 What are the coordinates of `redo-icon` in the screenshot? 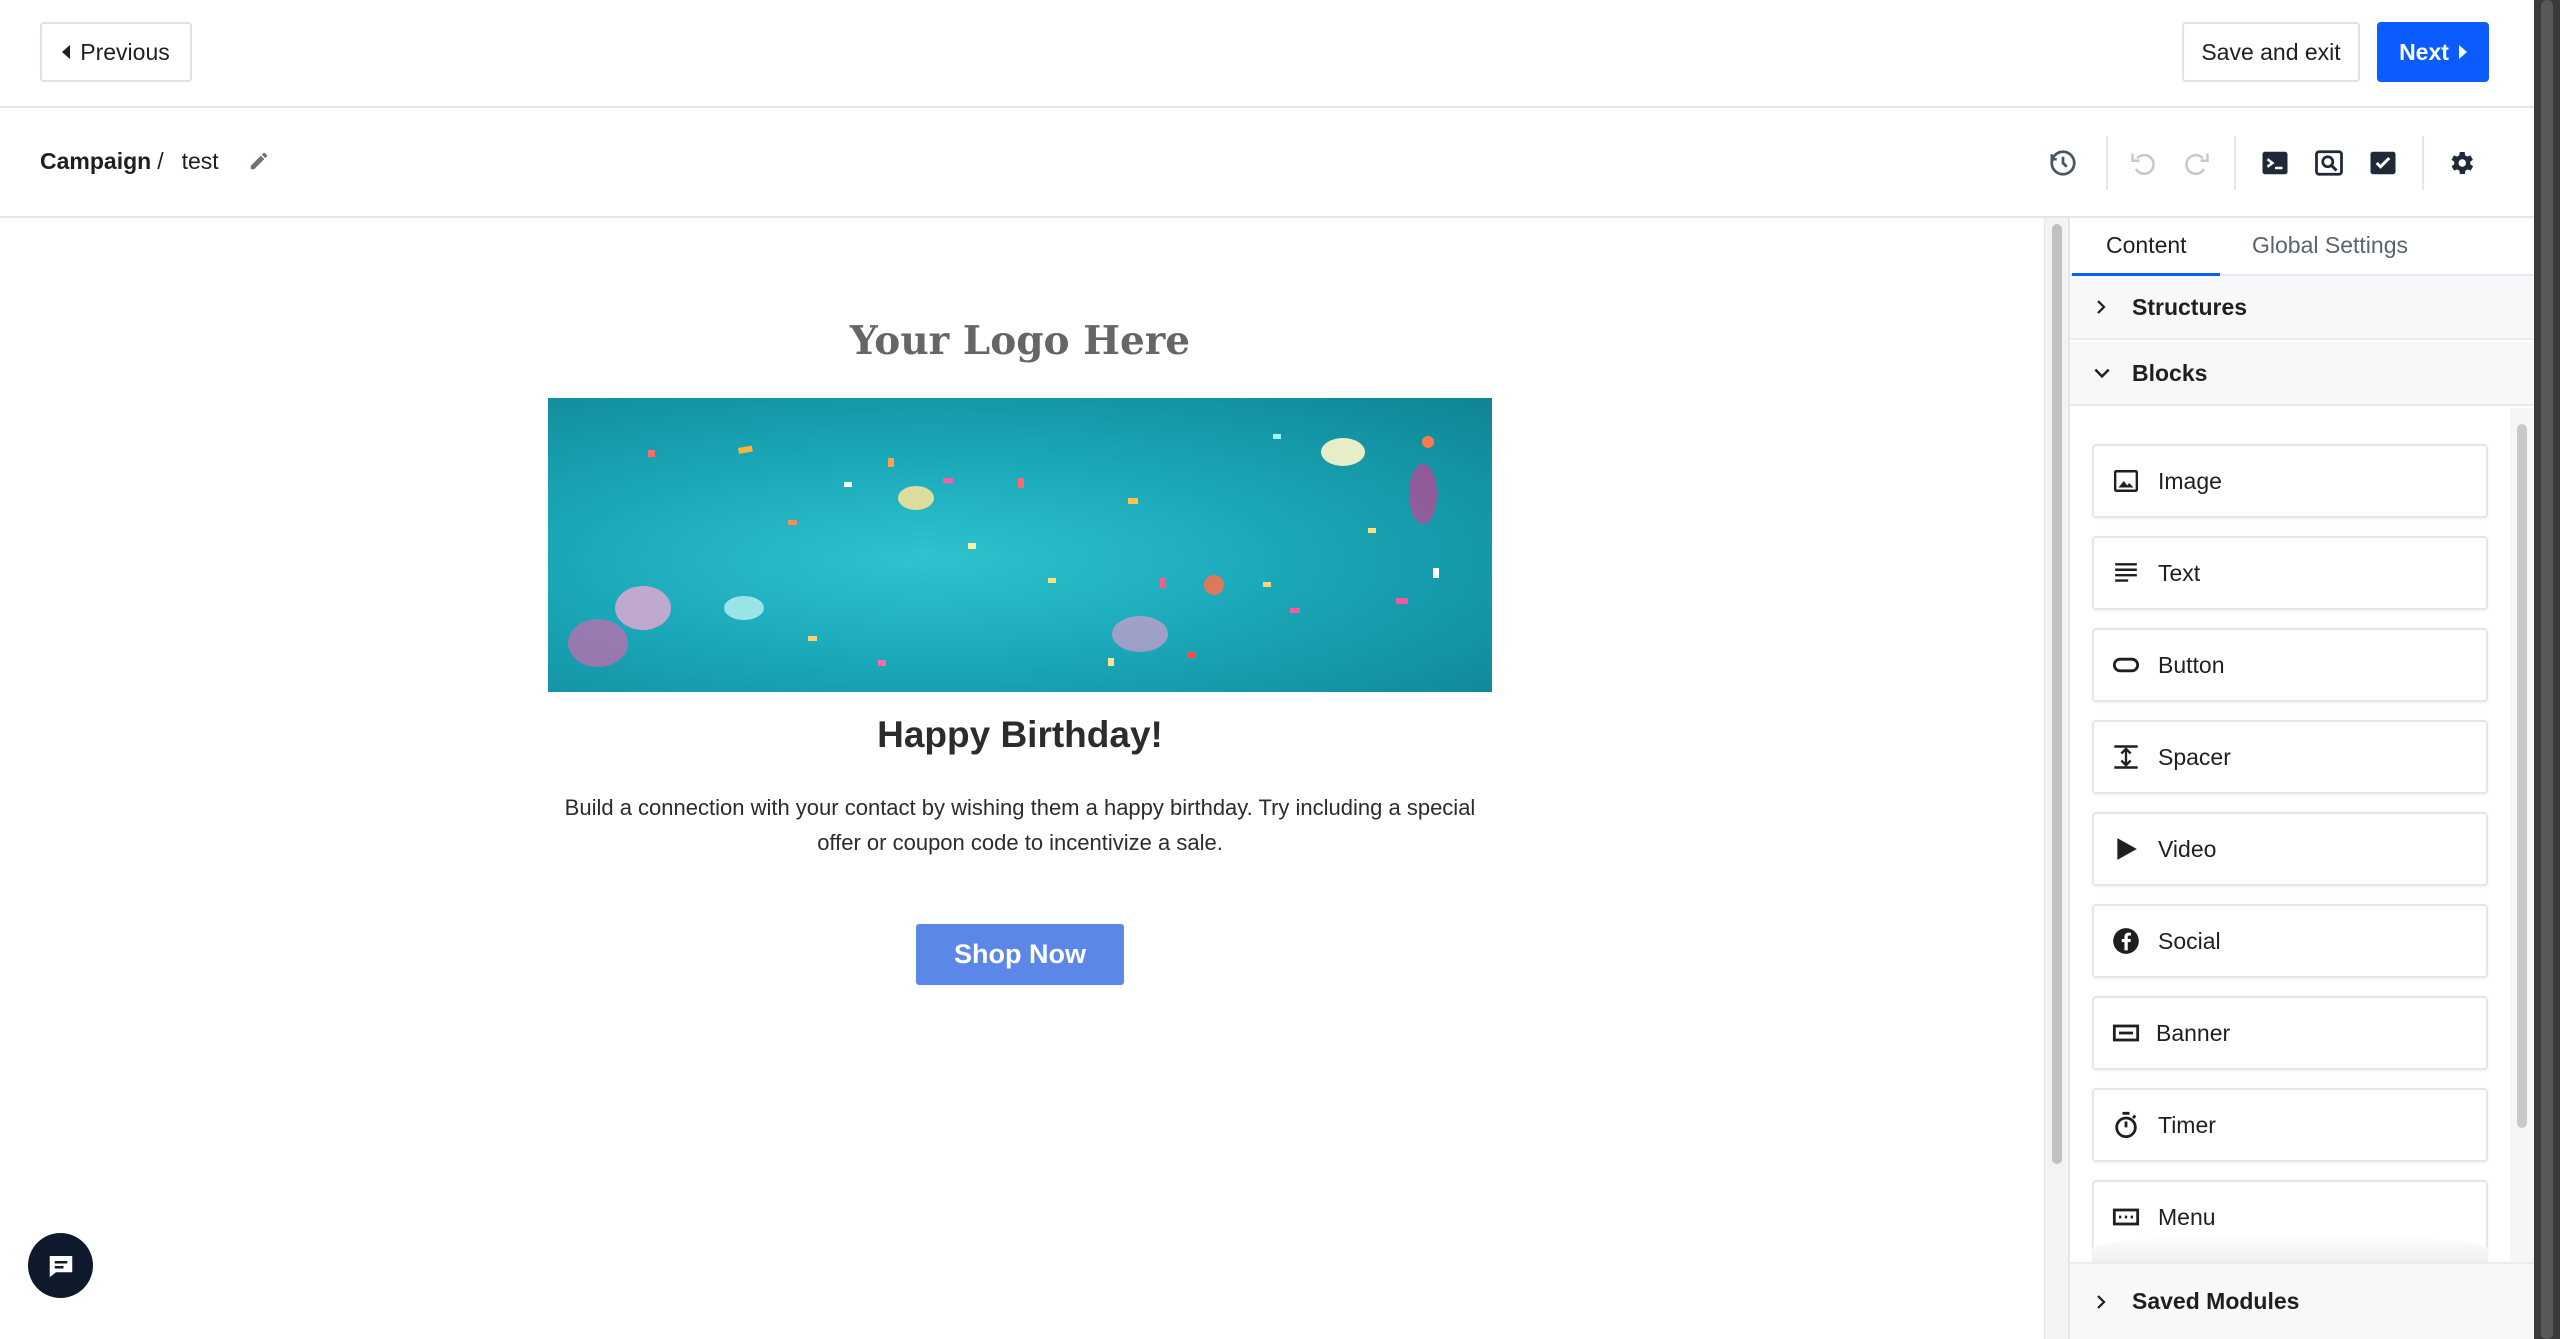 It's located at (2197, 163).